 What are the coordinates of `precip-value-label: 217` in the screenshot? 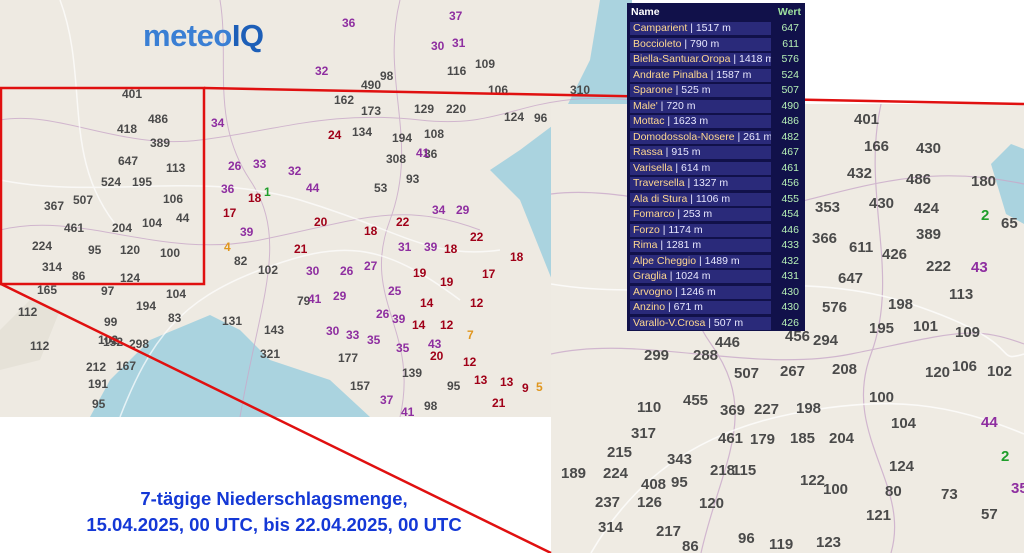 It's located at (669, 531).